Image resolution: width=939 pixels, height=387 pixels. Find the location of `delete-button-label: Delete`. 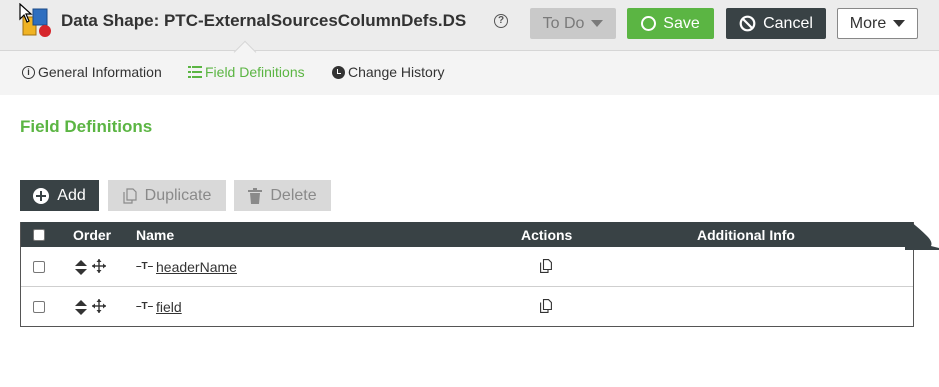

delete-button-label: Delete is located at coordinates (293, 195).